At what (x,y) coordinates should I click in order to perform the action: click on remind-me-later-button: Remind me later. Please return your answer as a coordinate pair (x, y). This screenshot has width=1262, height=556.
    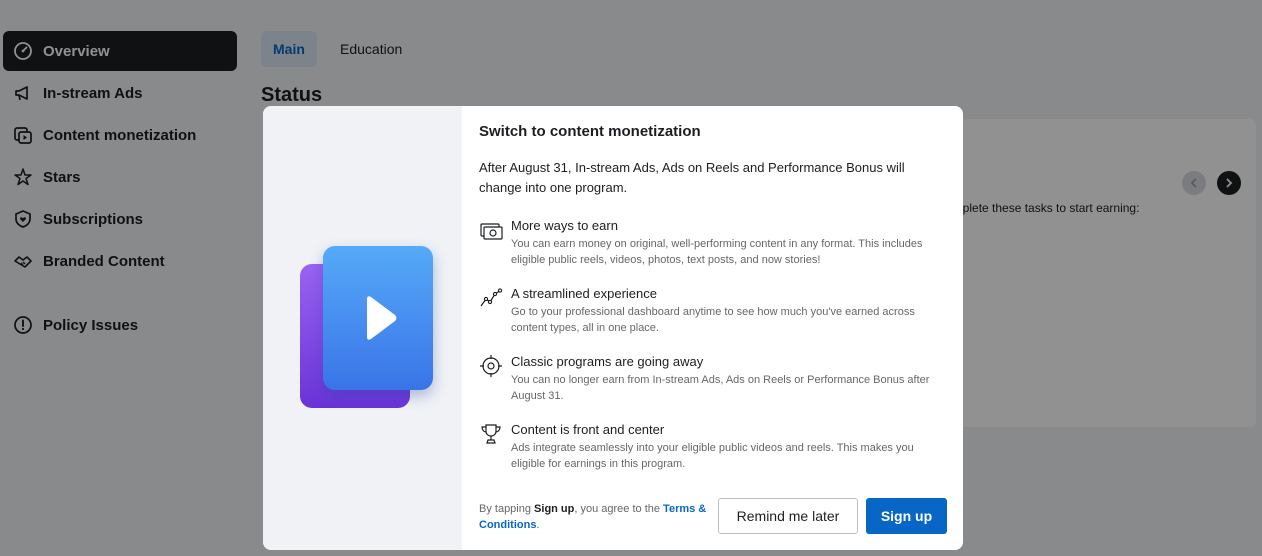
    Looking at the image, I should click on (788, 516).